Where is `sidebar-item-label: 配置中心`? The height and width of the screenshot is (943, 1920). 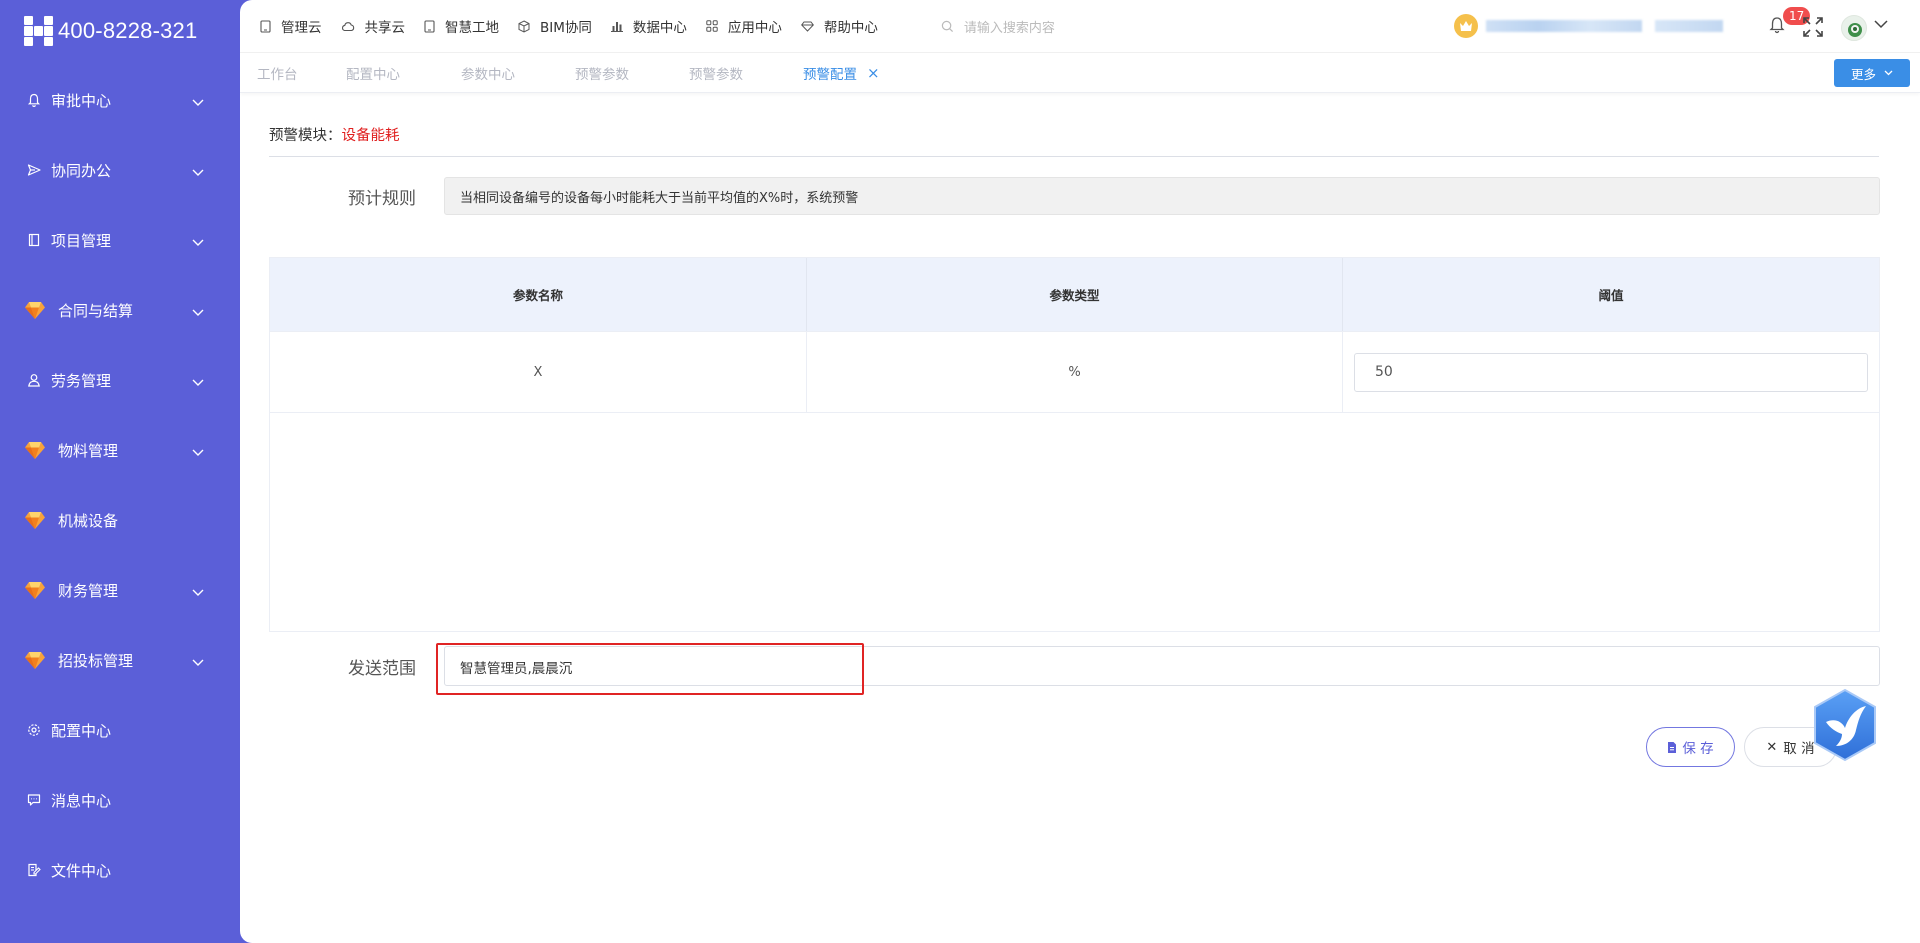
sidebar-item-label: 配置中心 is located at coordinates (81, 730).